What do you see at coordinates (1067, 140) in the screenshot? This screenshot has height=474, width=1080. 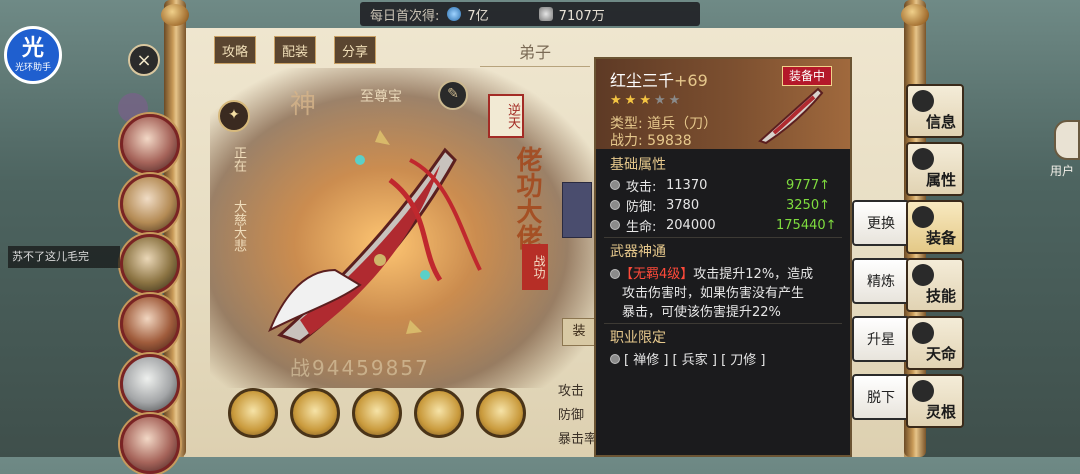 I see `user-avatar-icon` at bounding box center [1067, 140].